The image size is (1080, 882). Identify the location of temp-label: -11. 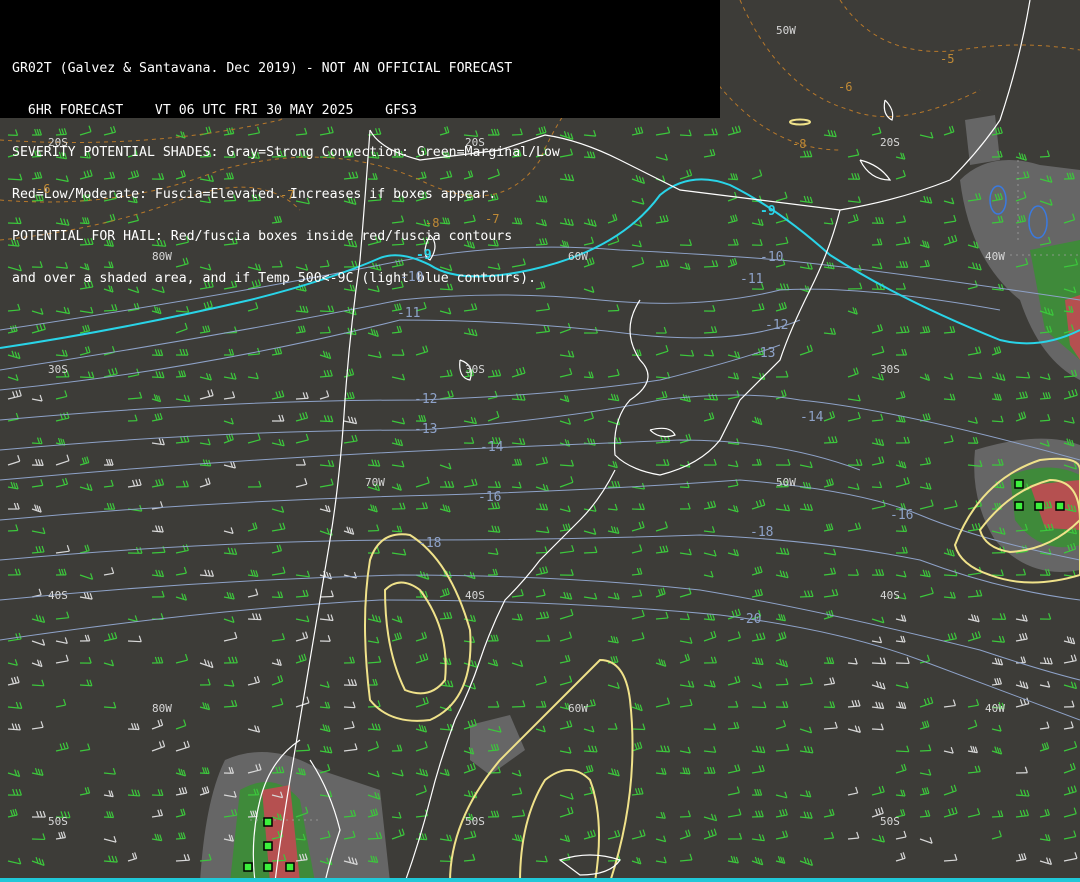
(409, 313).